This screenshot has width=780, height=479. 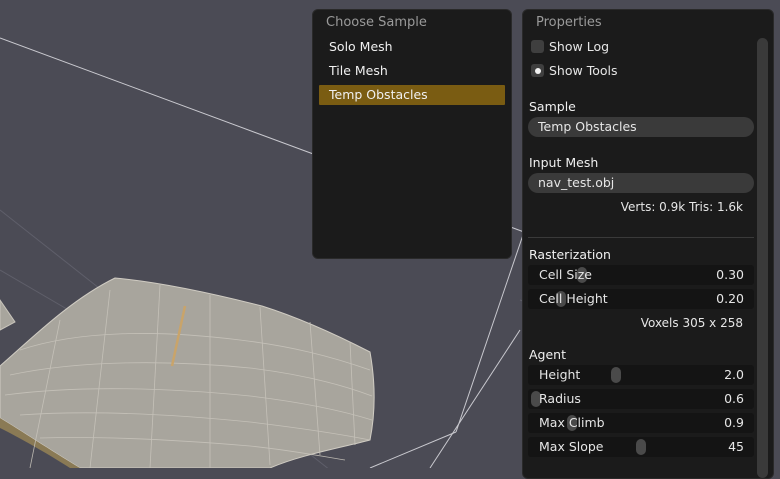 I want to click on sample-option-tile-mesh: Tile Mesh, so click(x=412, y=71).